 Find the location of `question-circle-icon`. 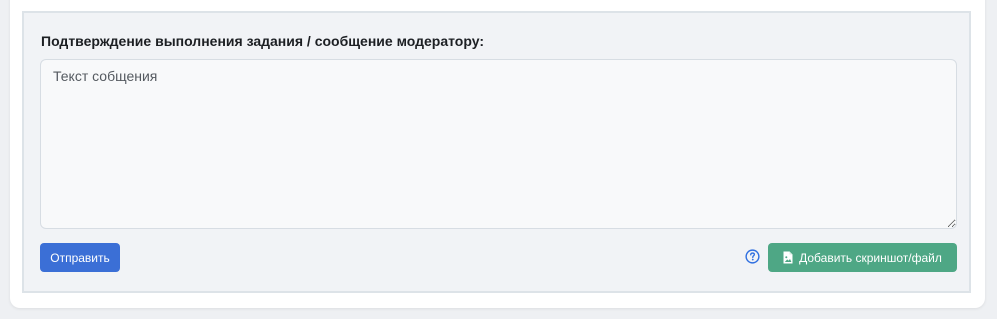

question-circle-icon is located at coordinates (752, 256).